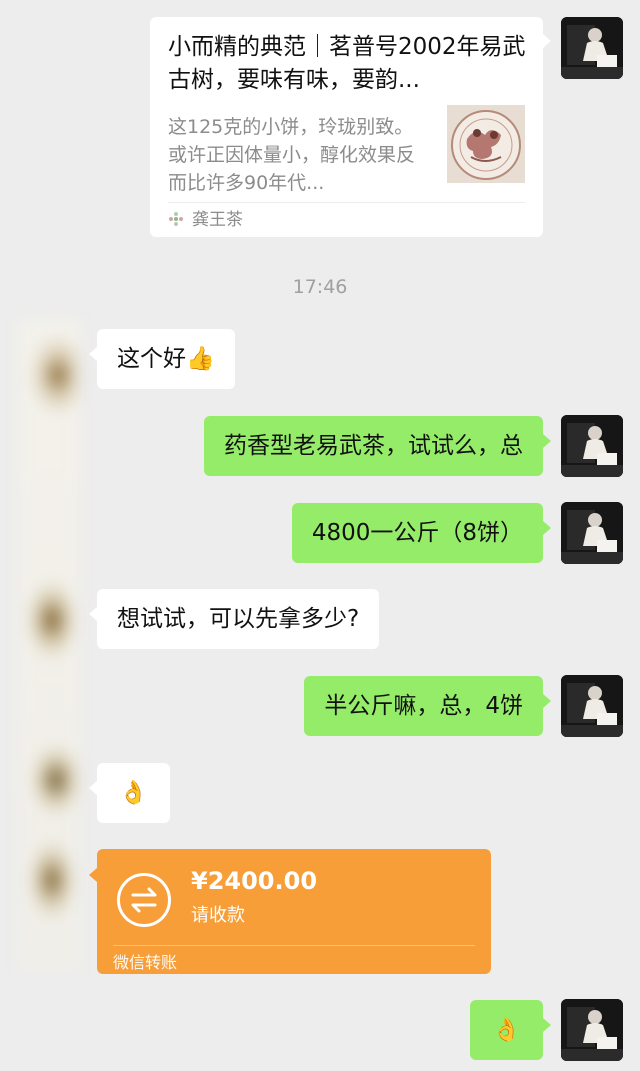 The image size is (640, 1071). Describe the element at coordinates (144, 900) in the screenshot. I see `transfer-arrows-icon` at that location.